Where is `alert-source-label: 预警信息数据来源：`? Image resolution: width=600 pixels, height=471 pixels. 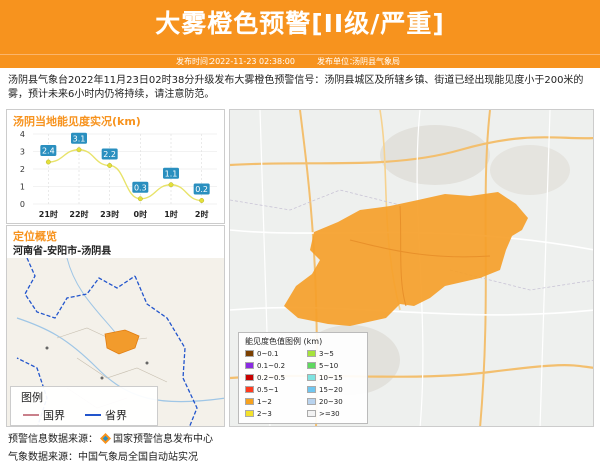
alert-source-label: 预警信息数据来源： is located at coordinates (53, 439).